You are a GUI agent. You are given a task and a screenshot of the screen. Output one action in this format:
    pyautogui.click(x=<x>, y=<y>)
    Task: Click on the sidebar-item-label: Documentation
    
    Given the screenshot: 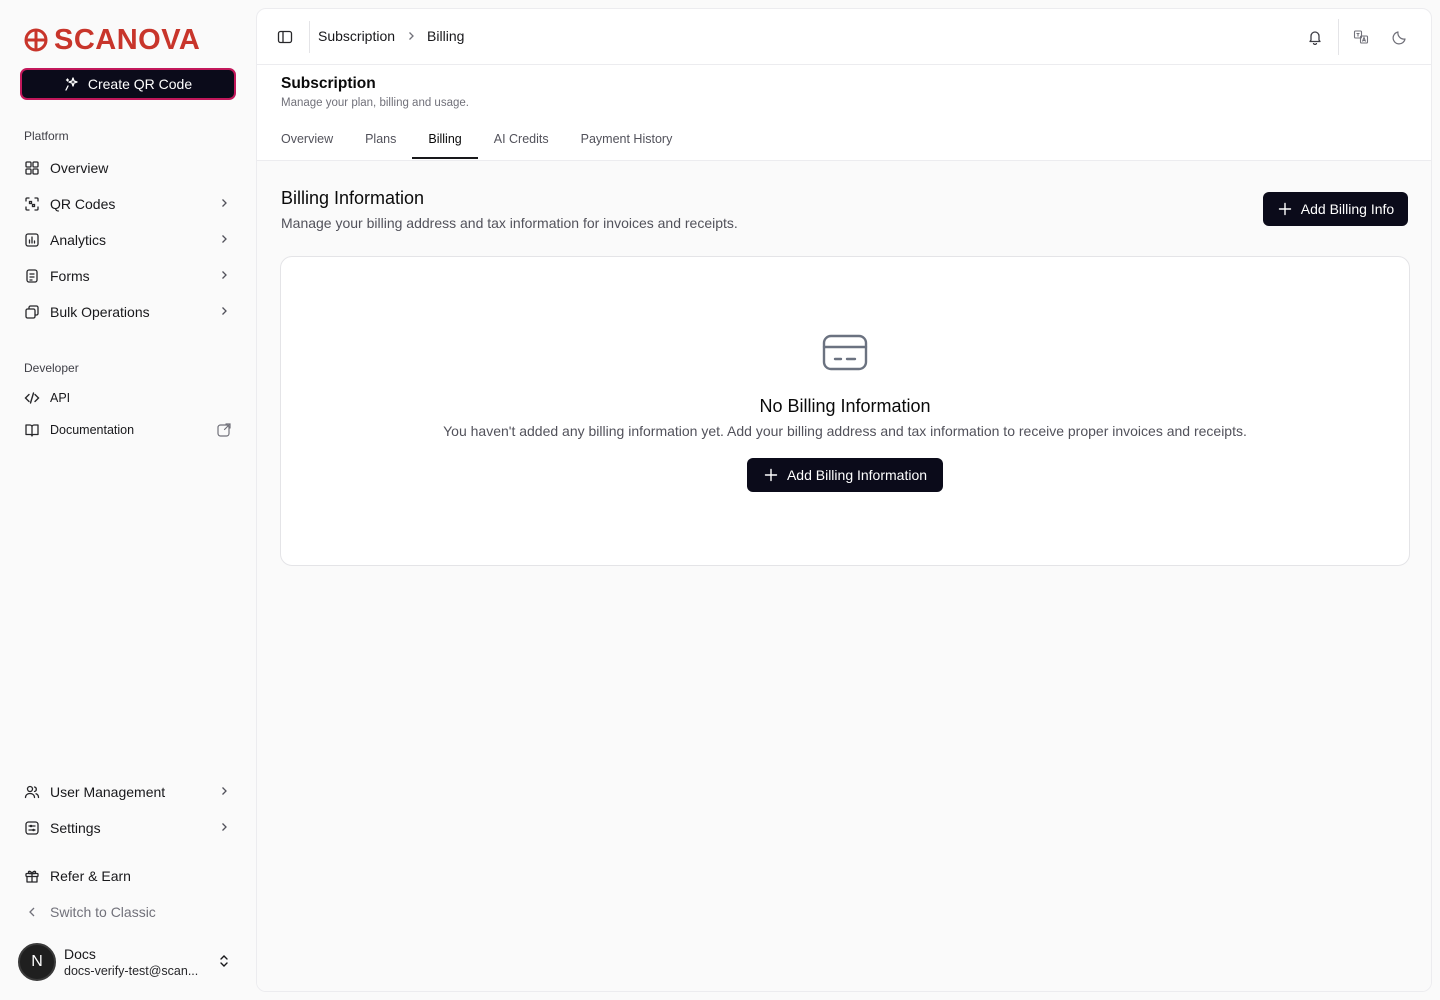 What is the action you would take?
    pyautogui.click(x=92, y=430)
    